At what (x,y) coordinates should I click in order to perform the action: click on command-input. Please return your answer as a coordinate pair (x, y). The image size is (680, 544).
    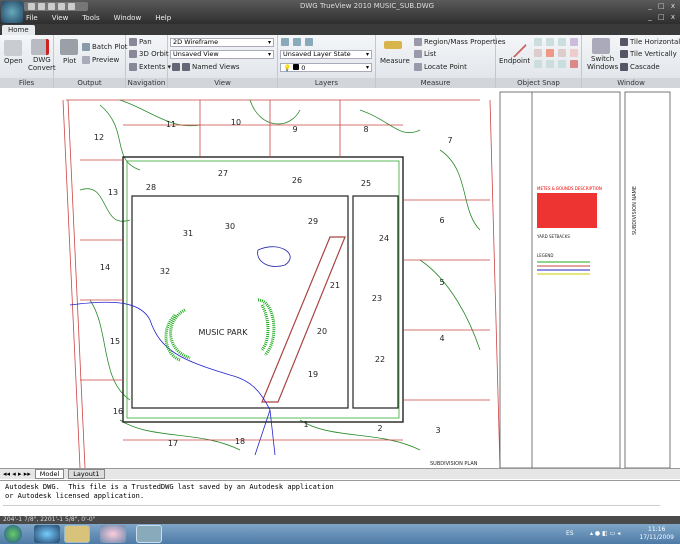
    Looking at the image, I should click on (331, 510).